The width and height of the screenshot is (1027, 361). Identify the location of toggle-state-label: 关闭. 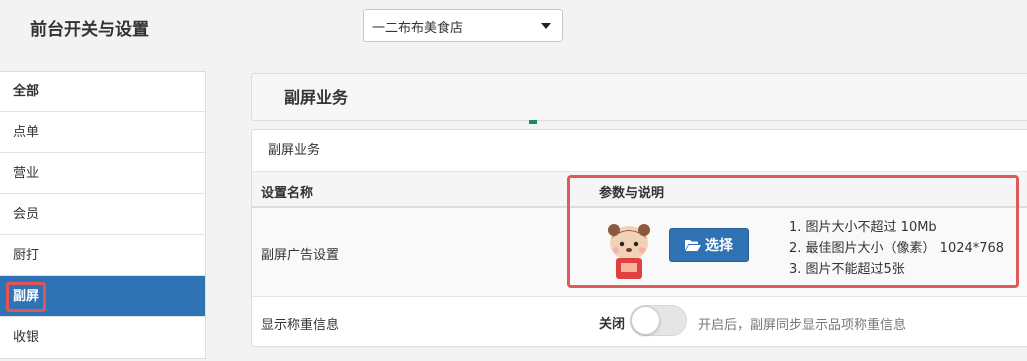
(612, 324).